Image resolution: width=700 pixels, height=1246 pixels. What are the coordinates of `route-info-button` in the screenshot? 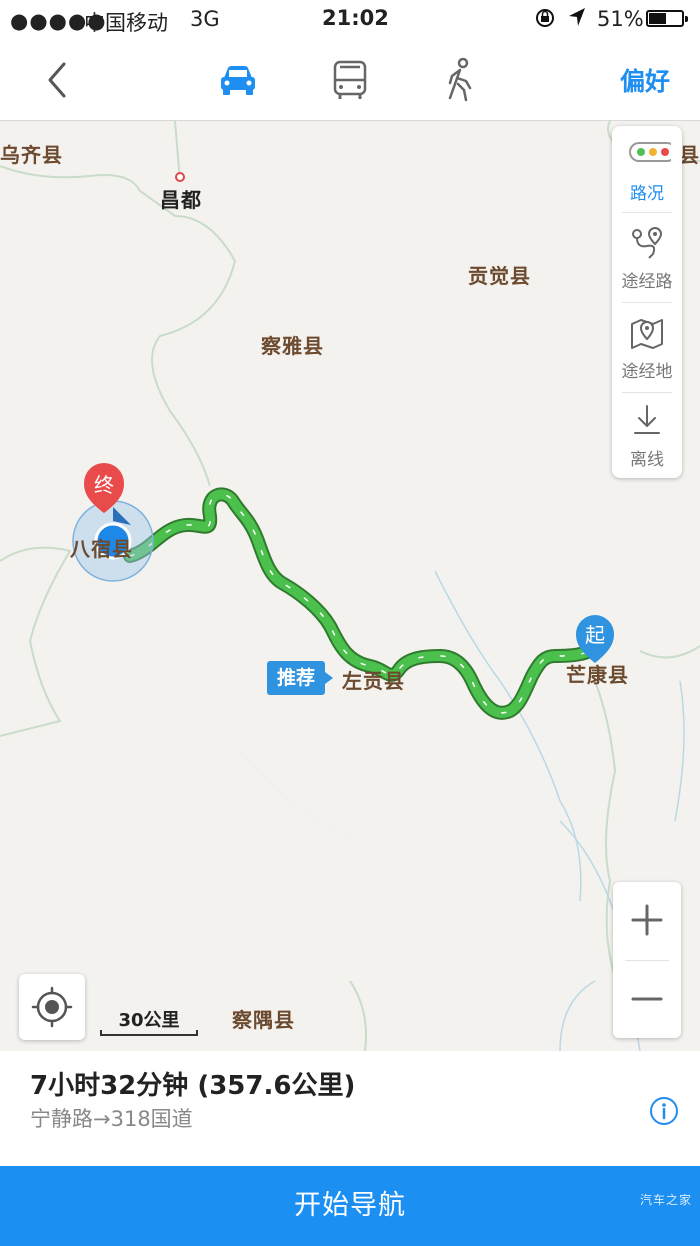 It's located at (664, 1111).